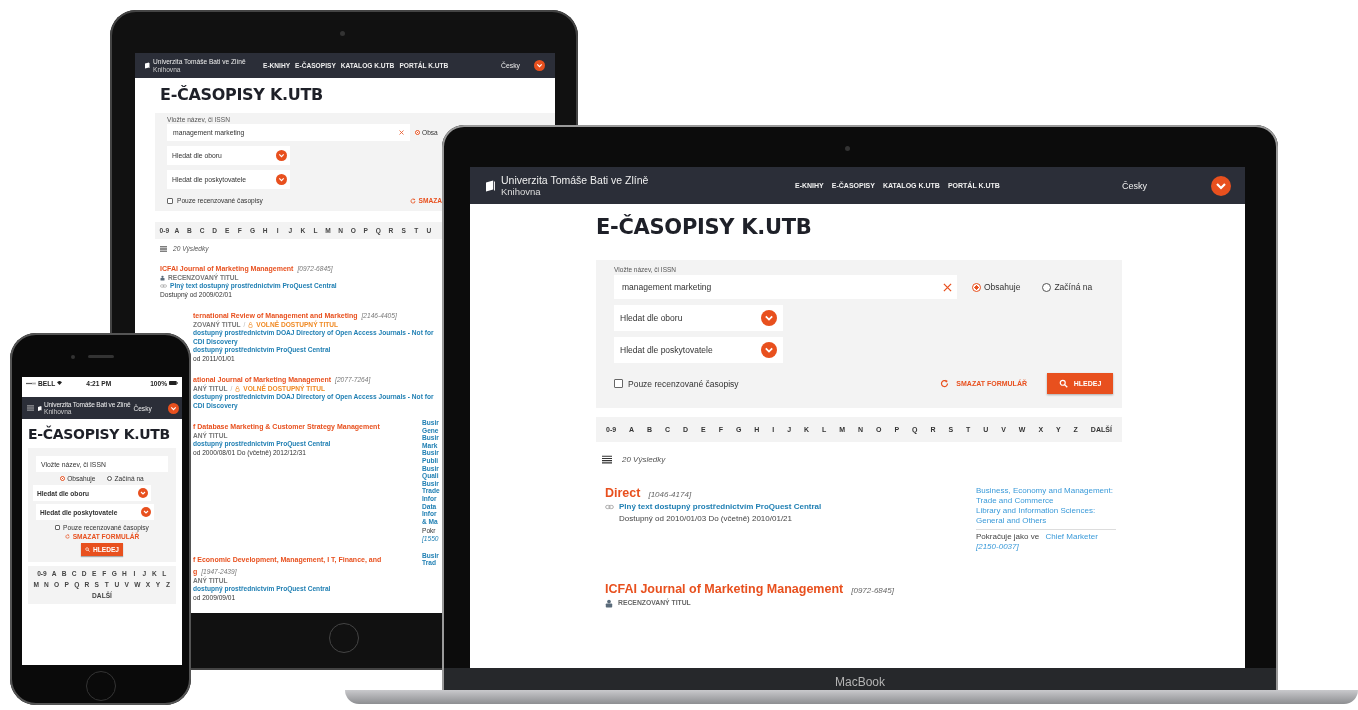 The width and height of the screenshot is (1358, 710). I want to click on search-field: management marketing, so click(785, 287).